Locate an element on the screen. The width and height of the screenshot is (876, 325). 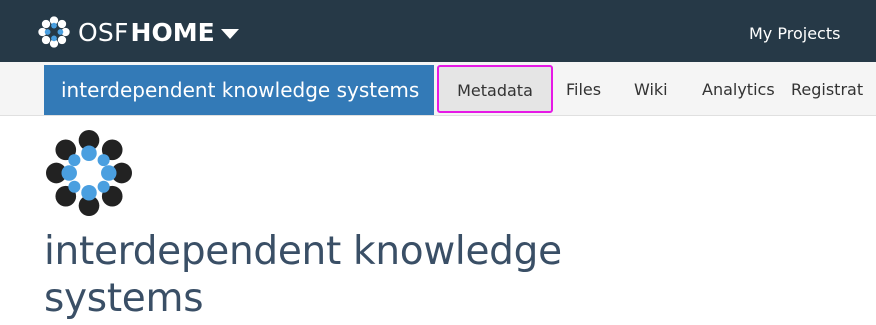
nav-wiki: Wiki is located at coordinates (651, 90).